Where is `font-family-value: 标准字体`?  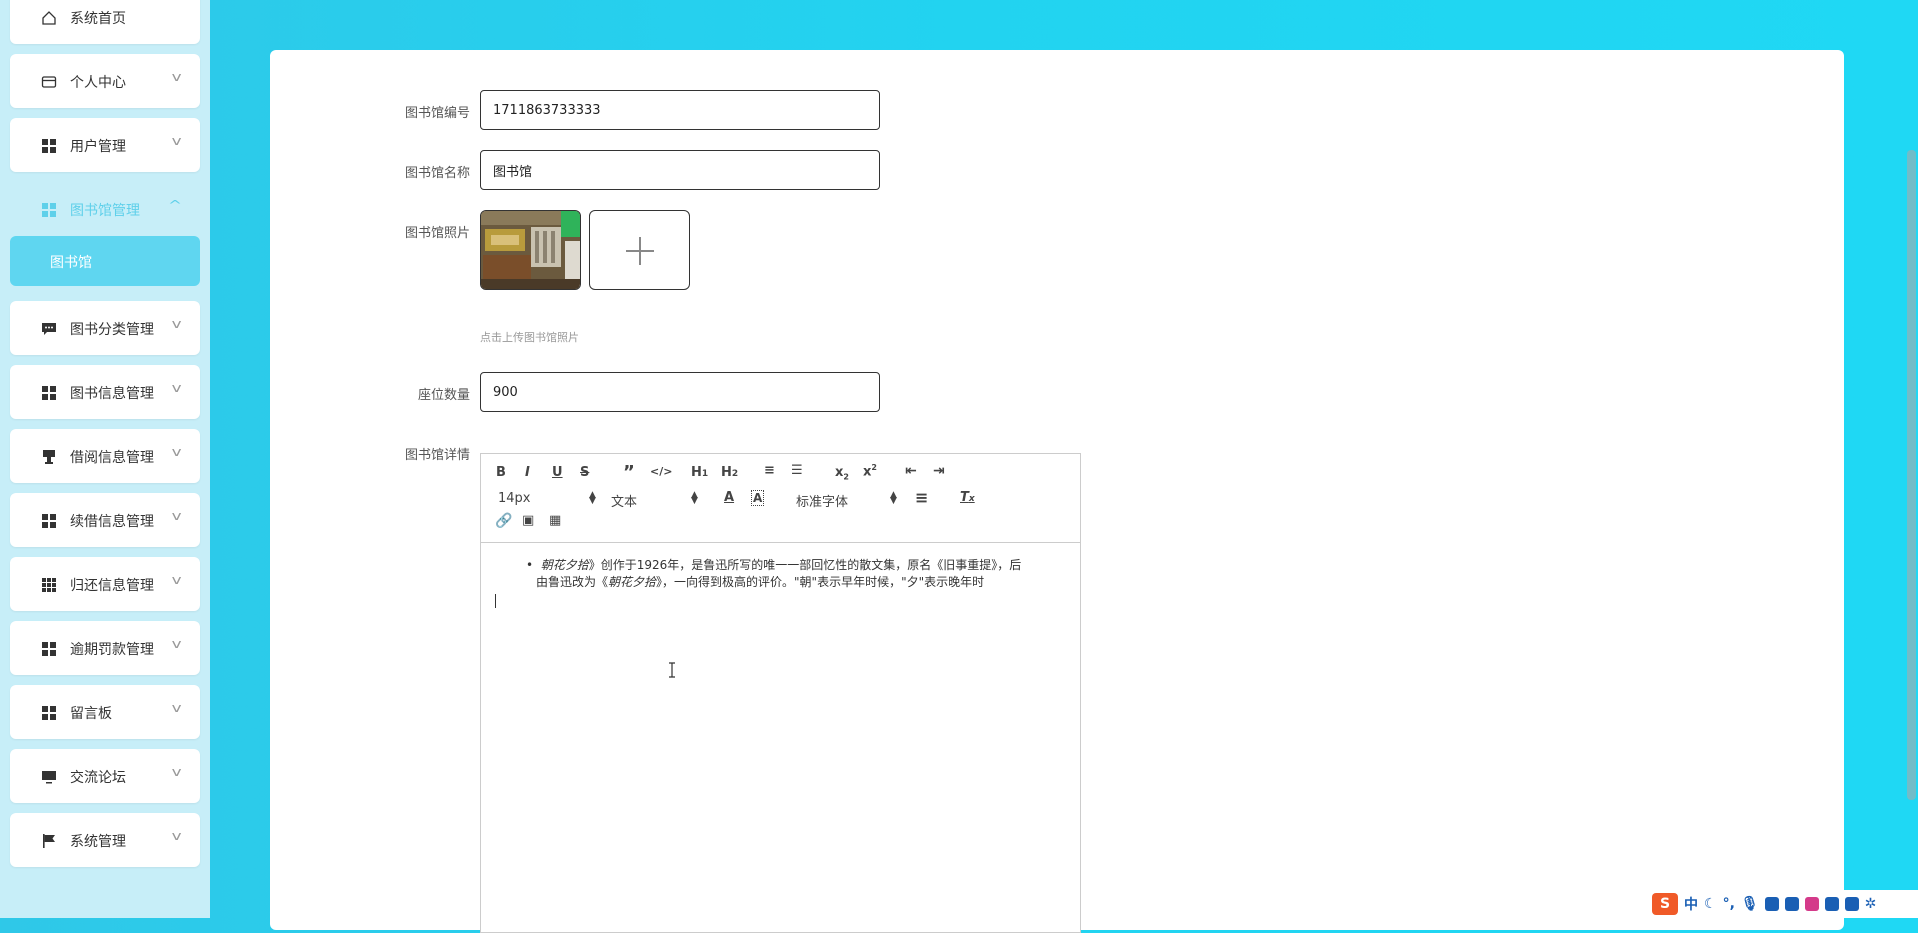 font-family-value: 标准字体 is located at coordinates (822, 502).